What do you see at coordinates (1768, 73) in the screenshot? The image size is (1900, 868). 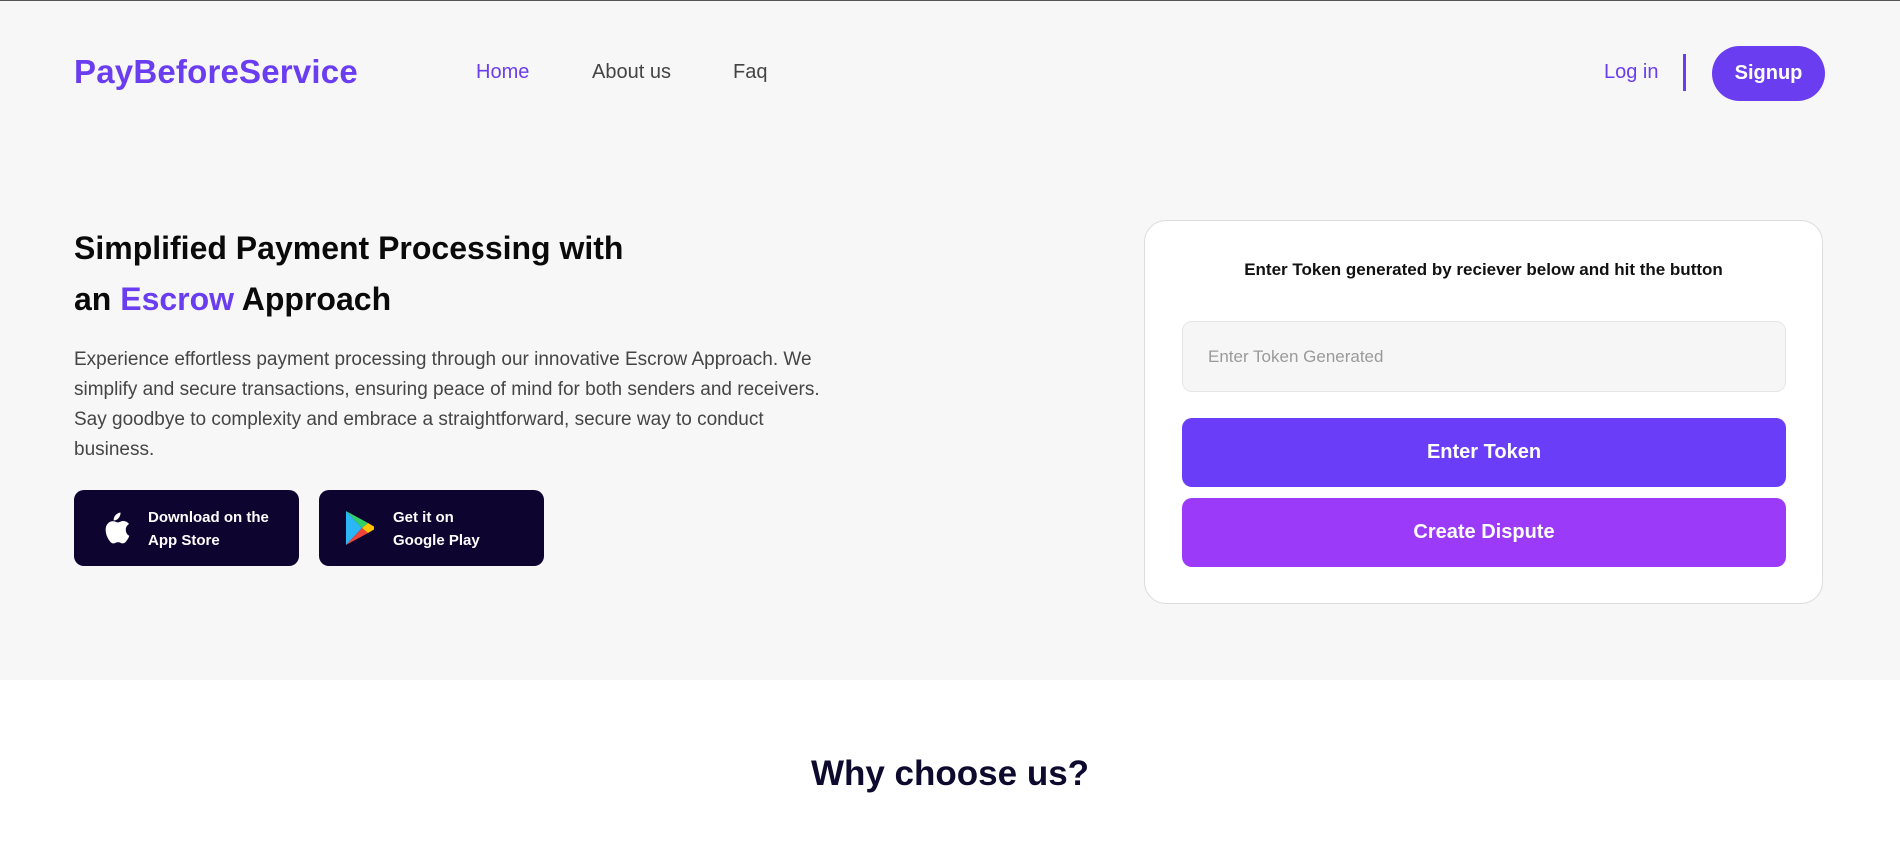 I see `signup-button: Signup` at bounding box center [1768, 73].